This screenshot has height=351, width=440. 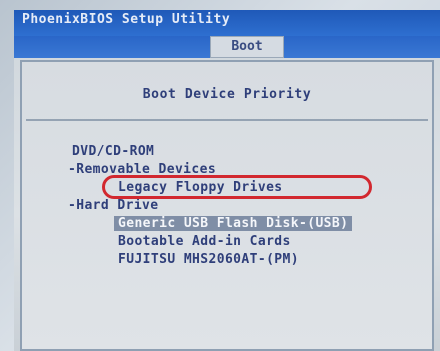 I want to click on tab-boot: Boot, so click(x=247, y=47).